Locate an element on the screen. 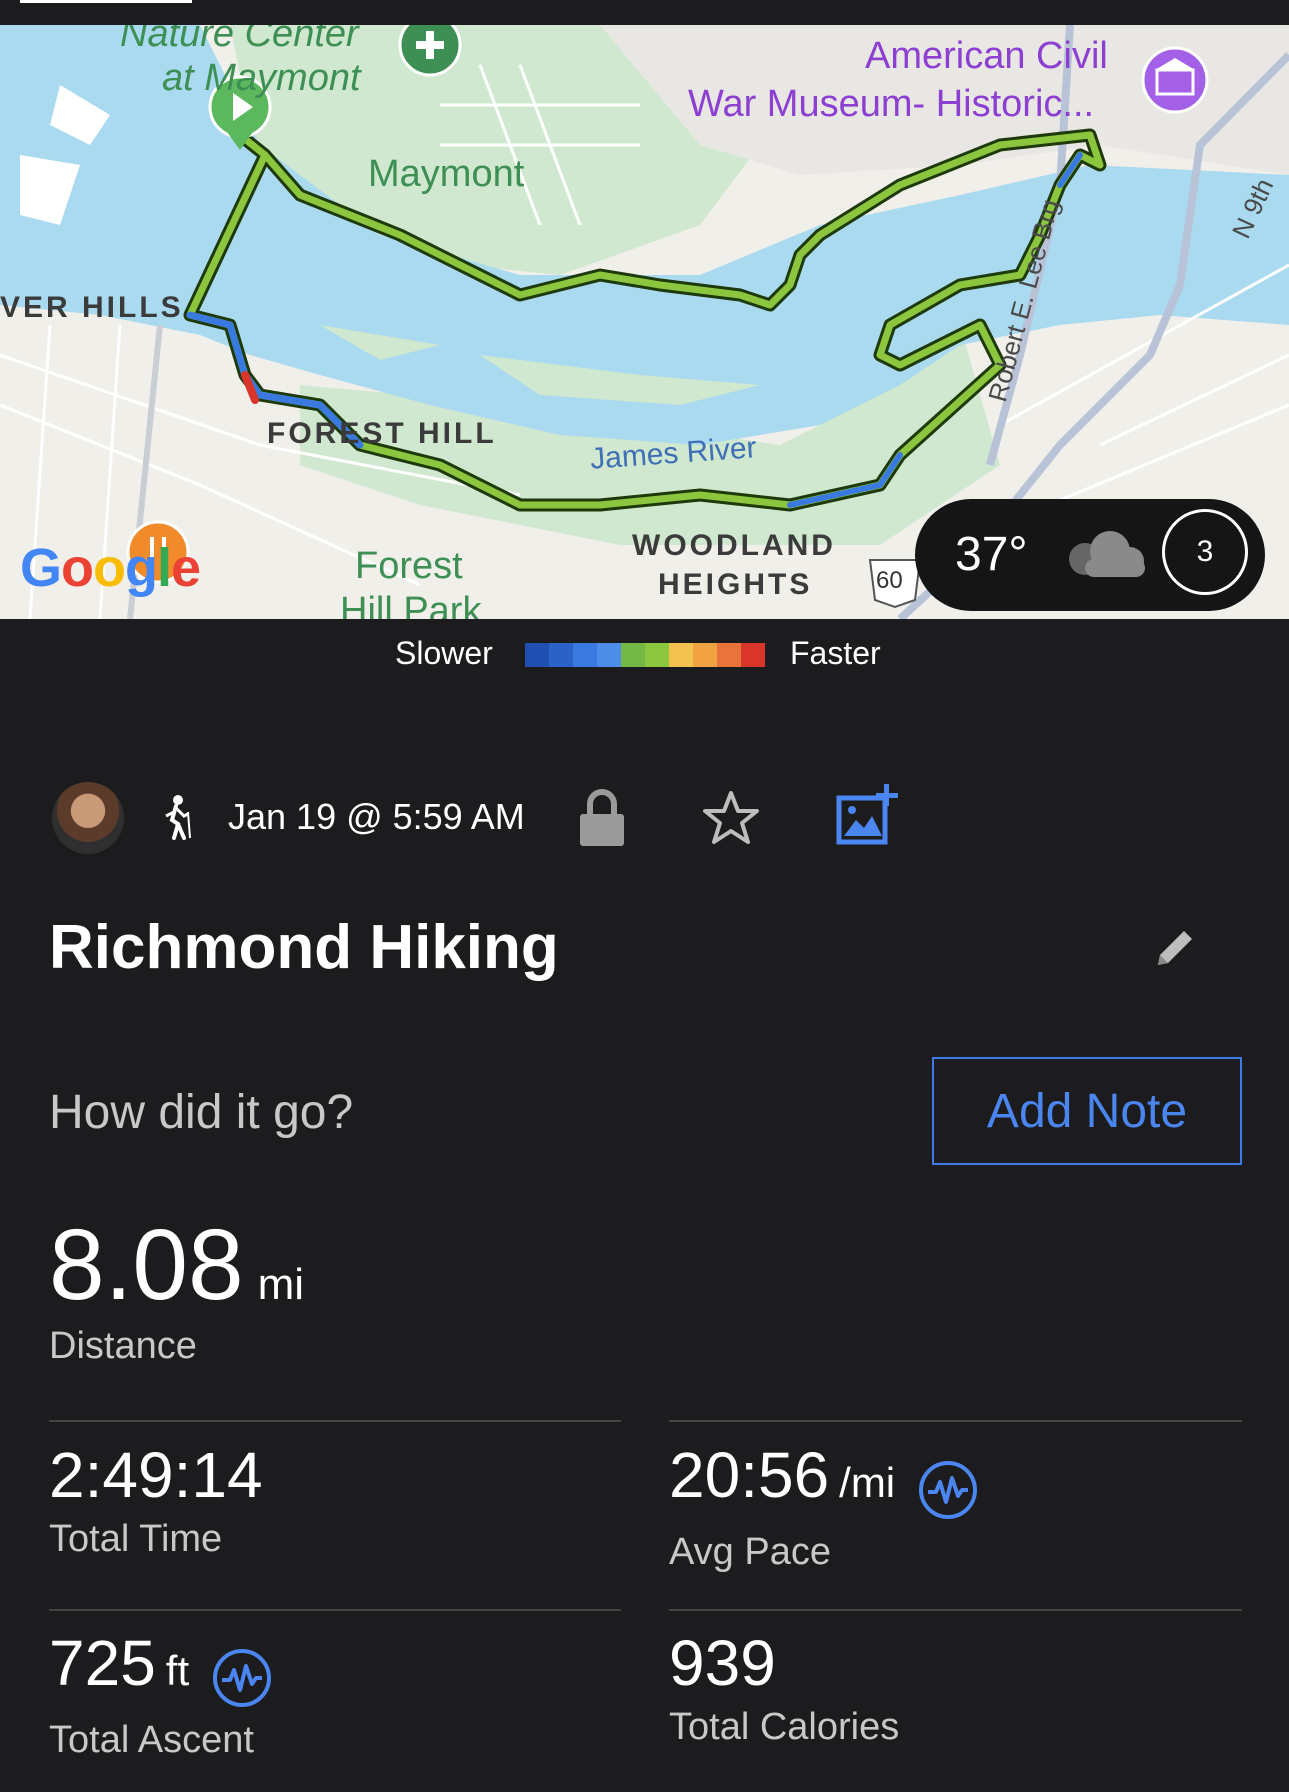  status-bar is located at coordinates (644, 12).